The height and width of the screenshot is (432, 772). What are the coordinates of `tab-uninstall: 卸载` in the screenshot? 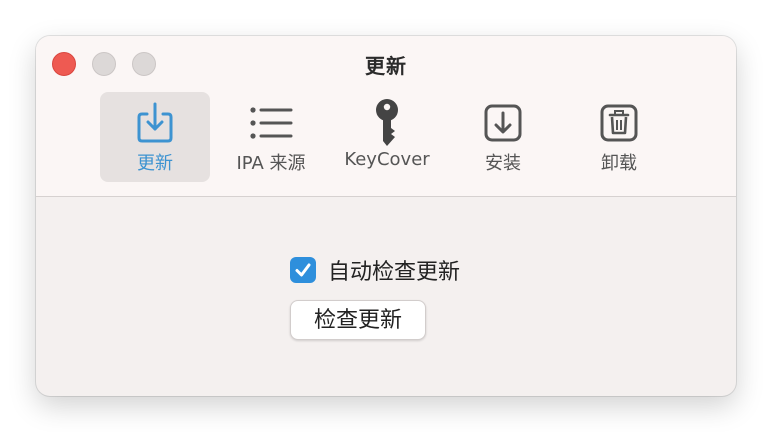 It's located at (619, 137).